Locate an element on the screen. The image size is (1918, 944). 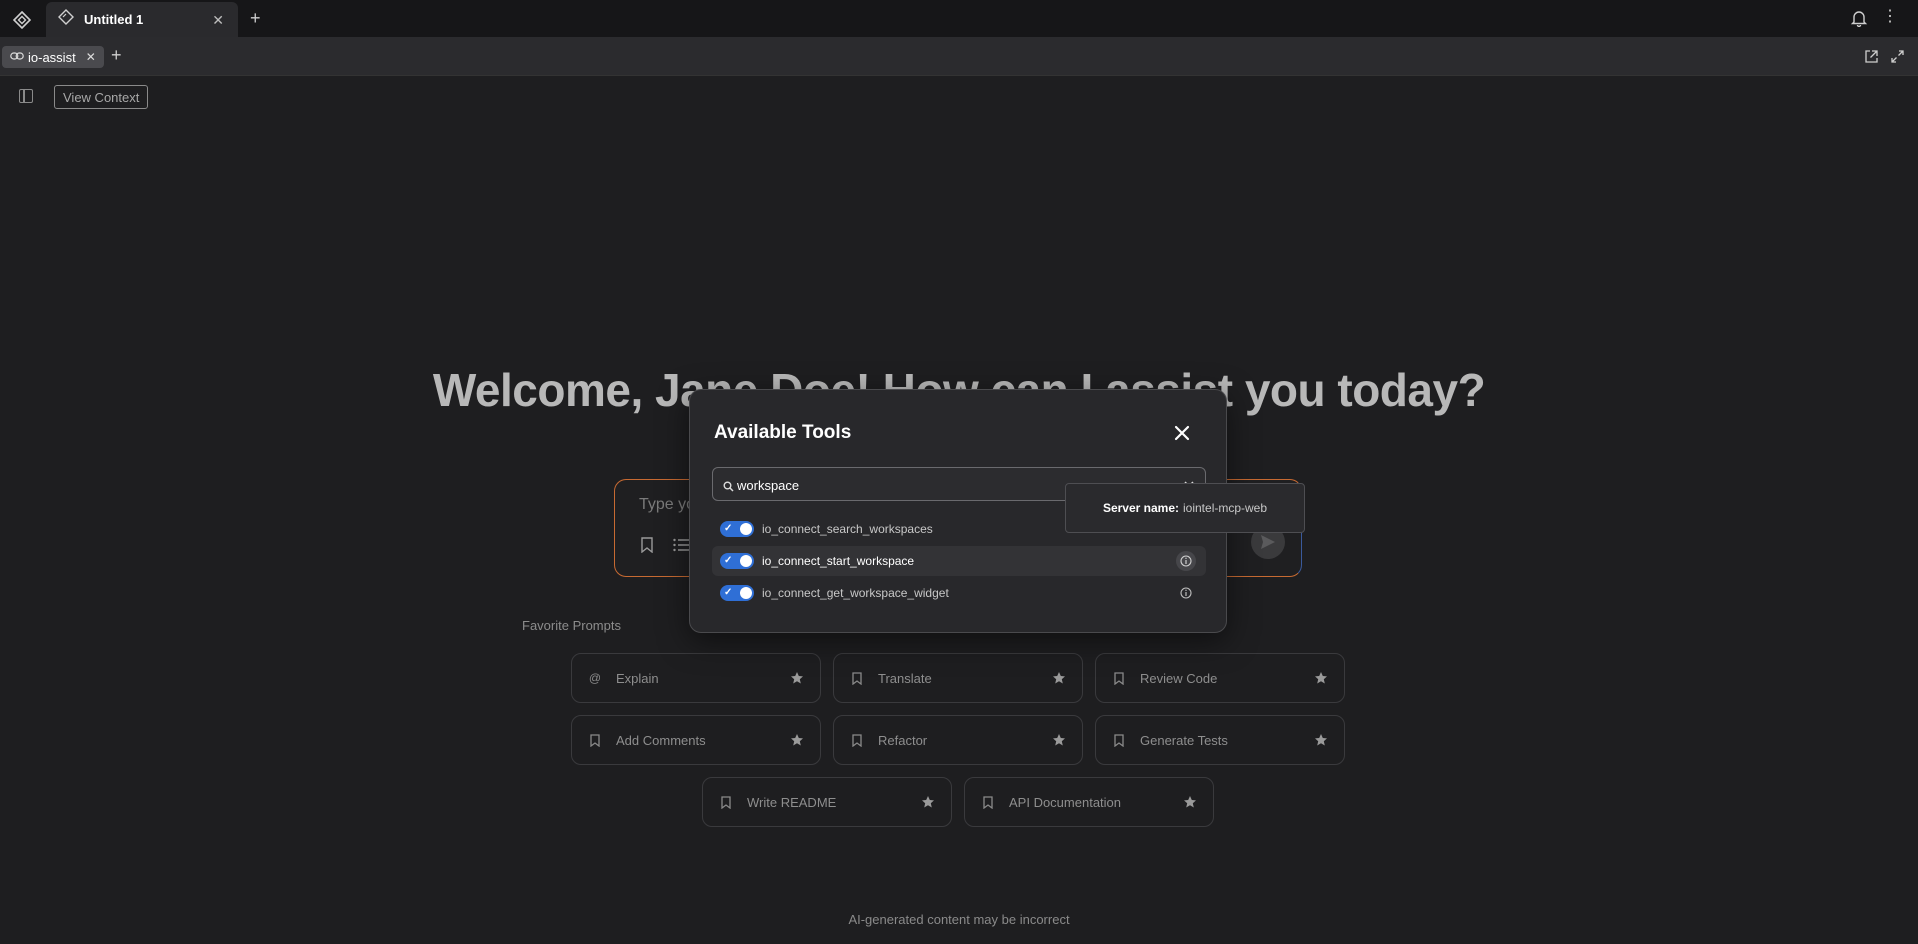
top-tab-bar: Untitled 1 ✕ + ⋮ is located at coordinates (959, 18).